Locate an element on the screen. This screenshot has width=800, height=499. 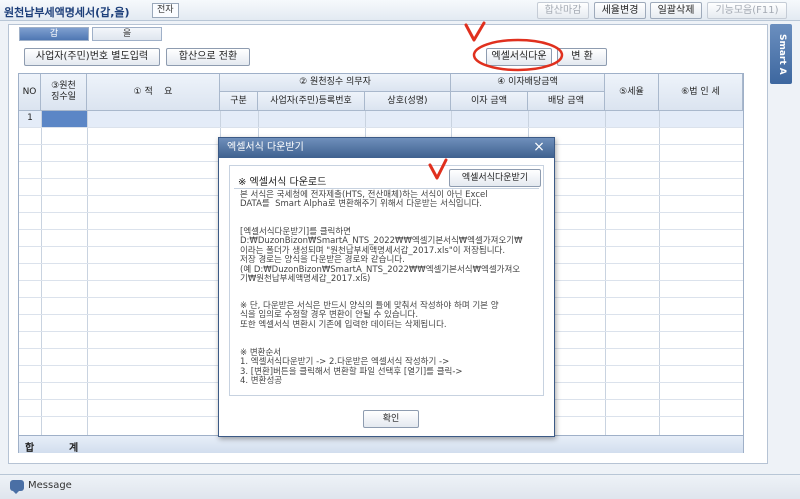
total-row: 합 계 is located at coordinates (381, 444).